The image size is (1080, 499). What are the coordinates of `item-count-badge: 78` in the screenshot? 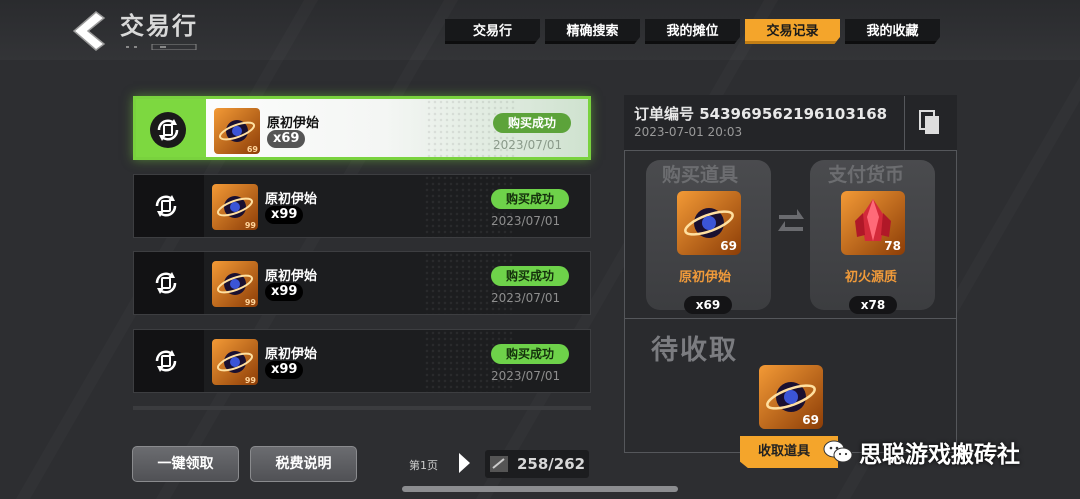 It's located at (892, 246).